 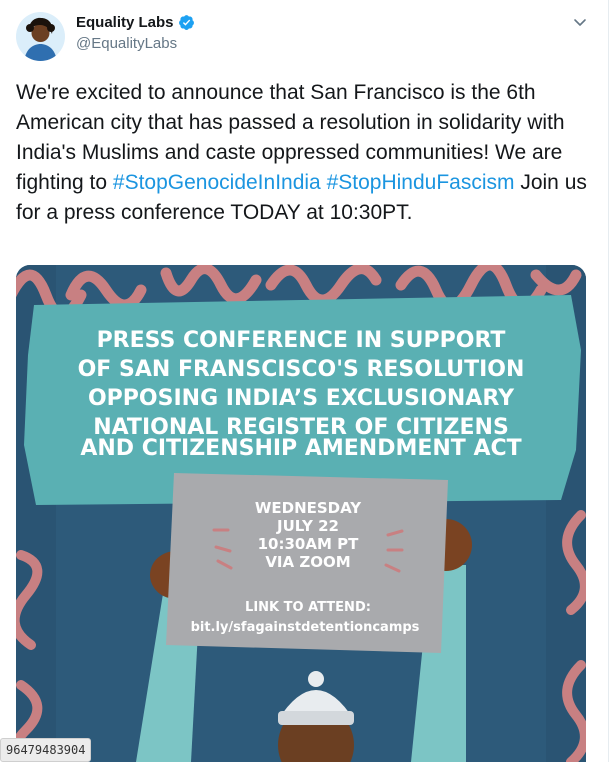 What do you see at coordinates (46, 750) in the screenshot?
I see `id-overlay-label: 96479483904` at bounding box center [46, 750].